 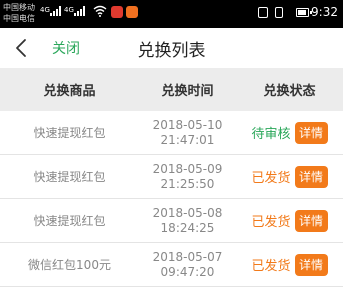 What do you see at coordinates (117, 12) in the screenshot?
I see `app-notification-icon` at bounding box center [117, 12].